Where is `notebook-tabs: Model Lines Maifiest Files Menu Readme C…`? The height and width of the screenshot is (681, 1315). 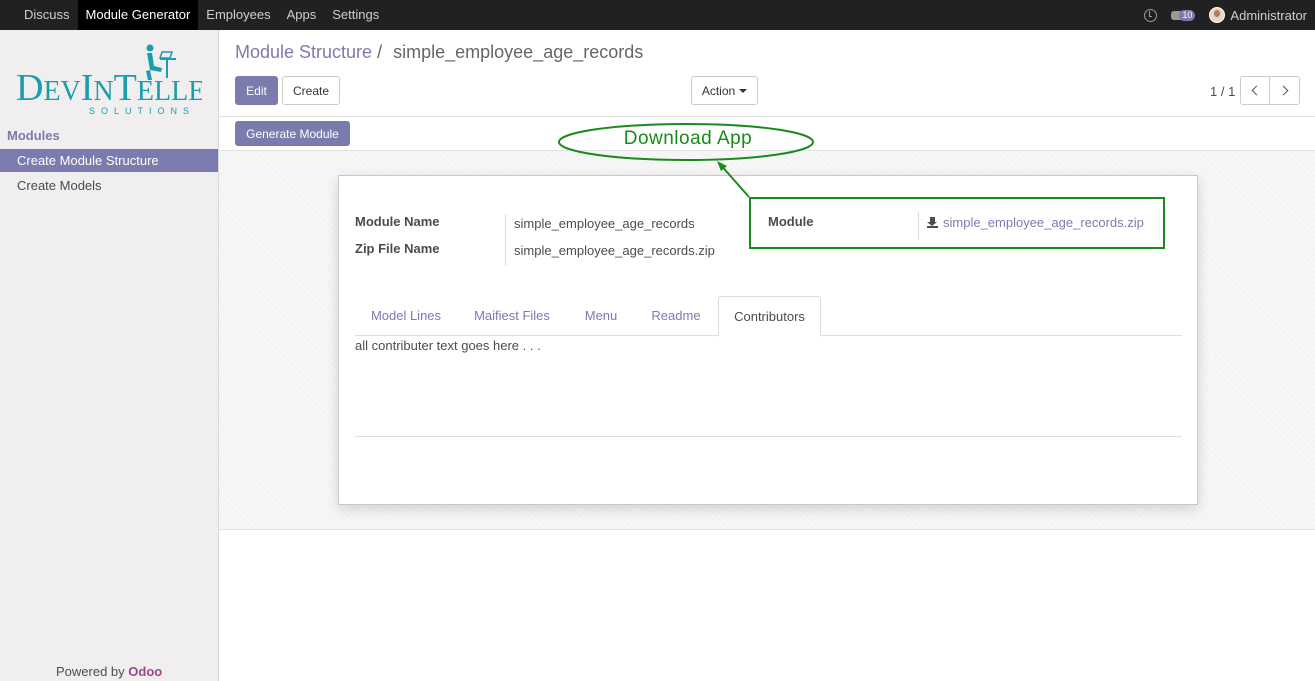
notebook-tabs: Model Lines Maifiest Files Menu Readme C… is located at coordinates (768, 316).